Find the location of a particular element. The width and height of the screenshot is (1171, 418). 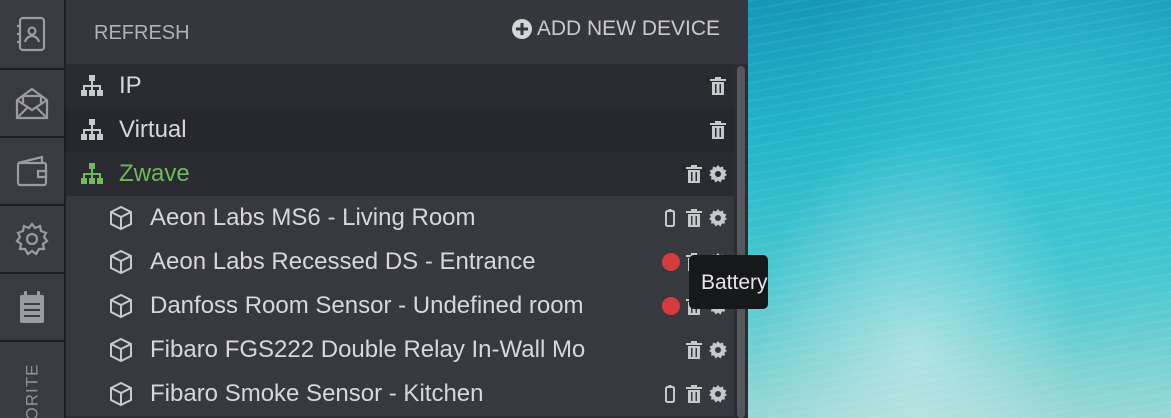

plus-circle-icon is located at coordinates (521, 29).